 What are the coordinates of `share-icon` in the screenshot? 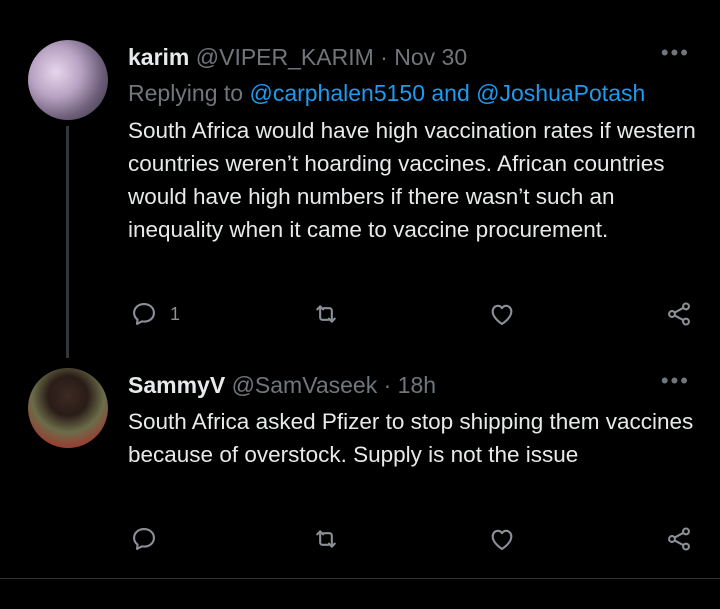 It's located at (679, 539).